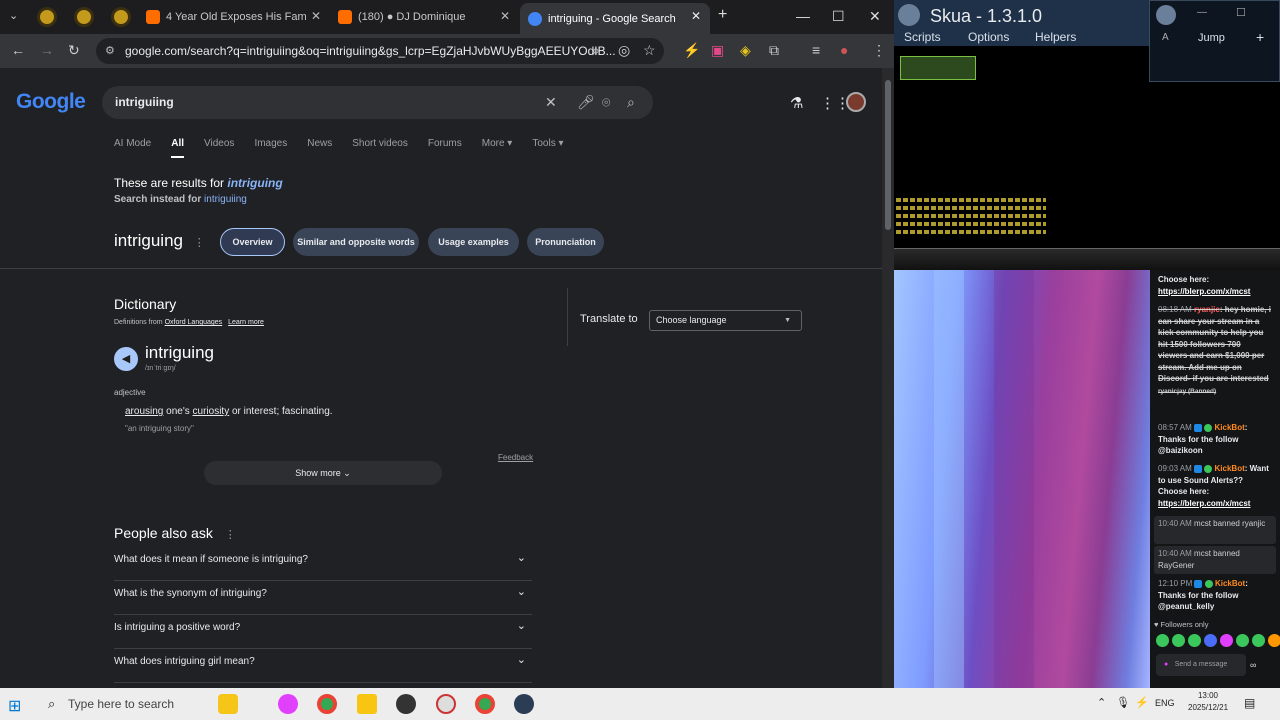 This screenshot has width=1280, height=720. Describe the element at coordinates (606, 102) in the screenshot. I see `lens-search-icon: ⌾` at that location.